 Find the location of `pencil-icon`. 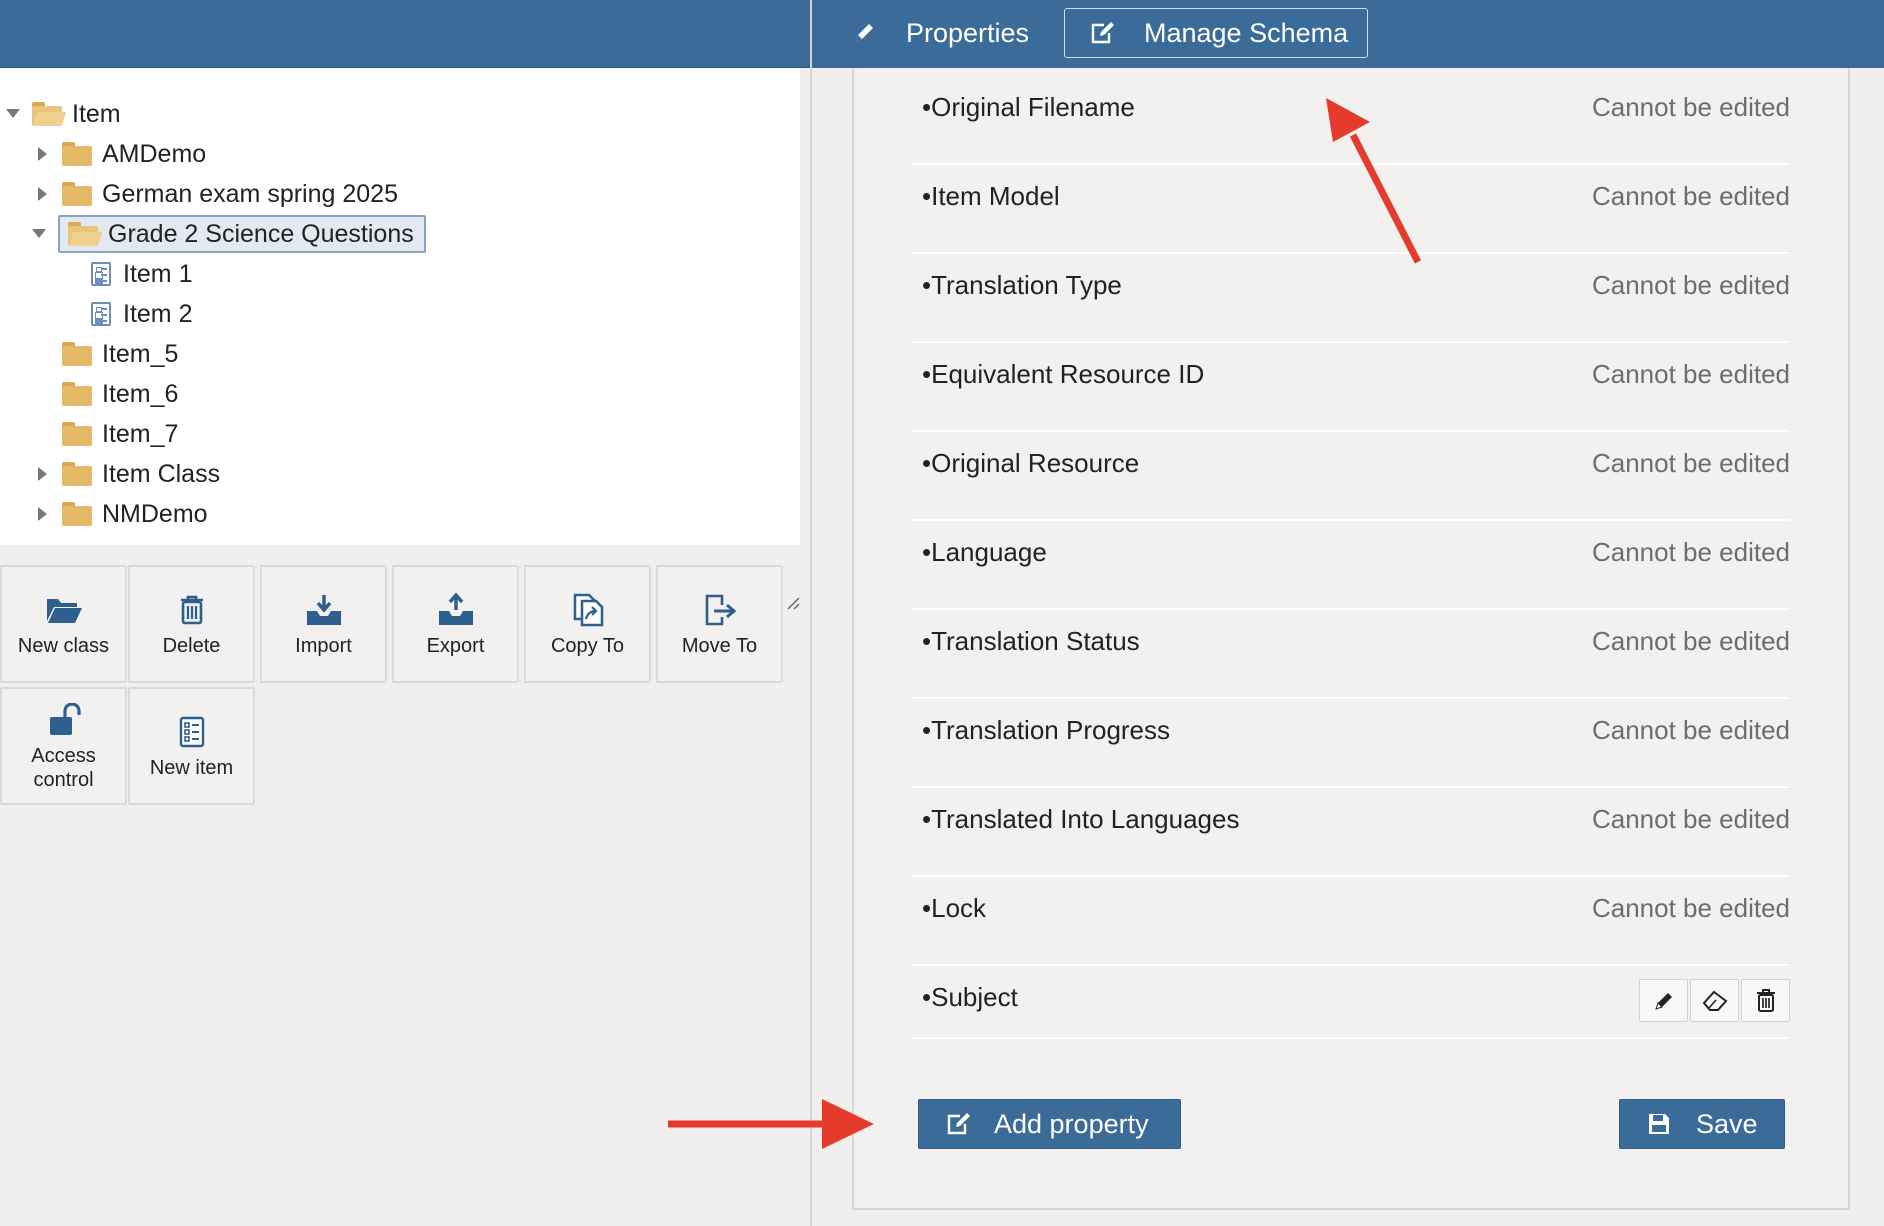

pencil-icon is located at coordinates (1664, 1001).